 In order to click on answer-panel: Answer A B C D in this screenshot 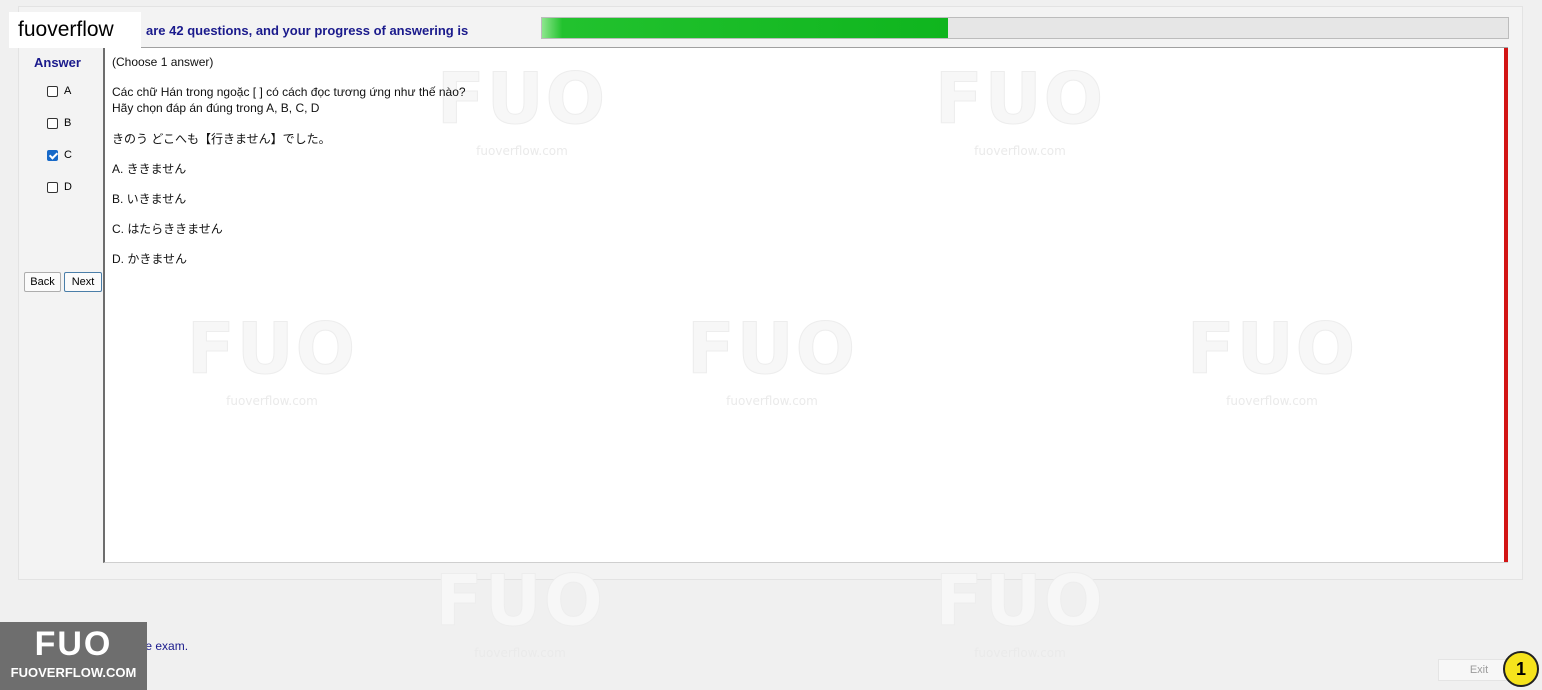, I will do `click(63, 305)`.